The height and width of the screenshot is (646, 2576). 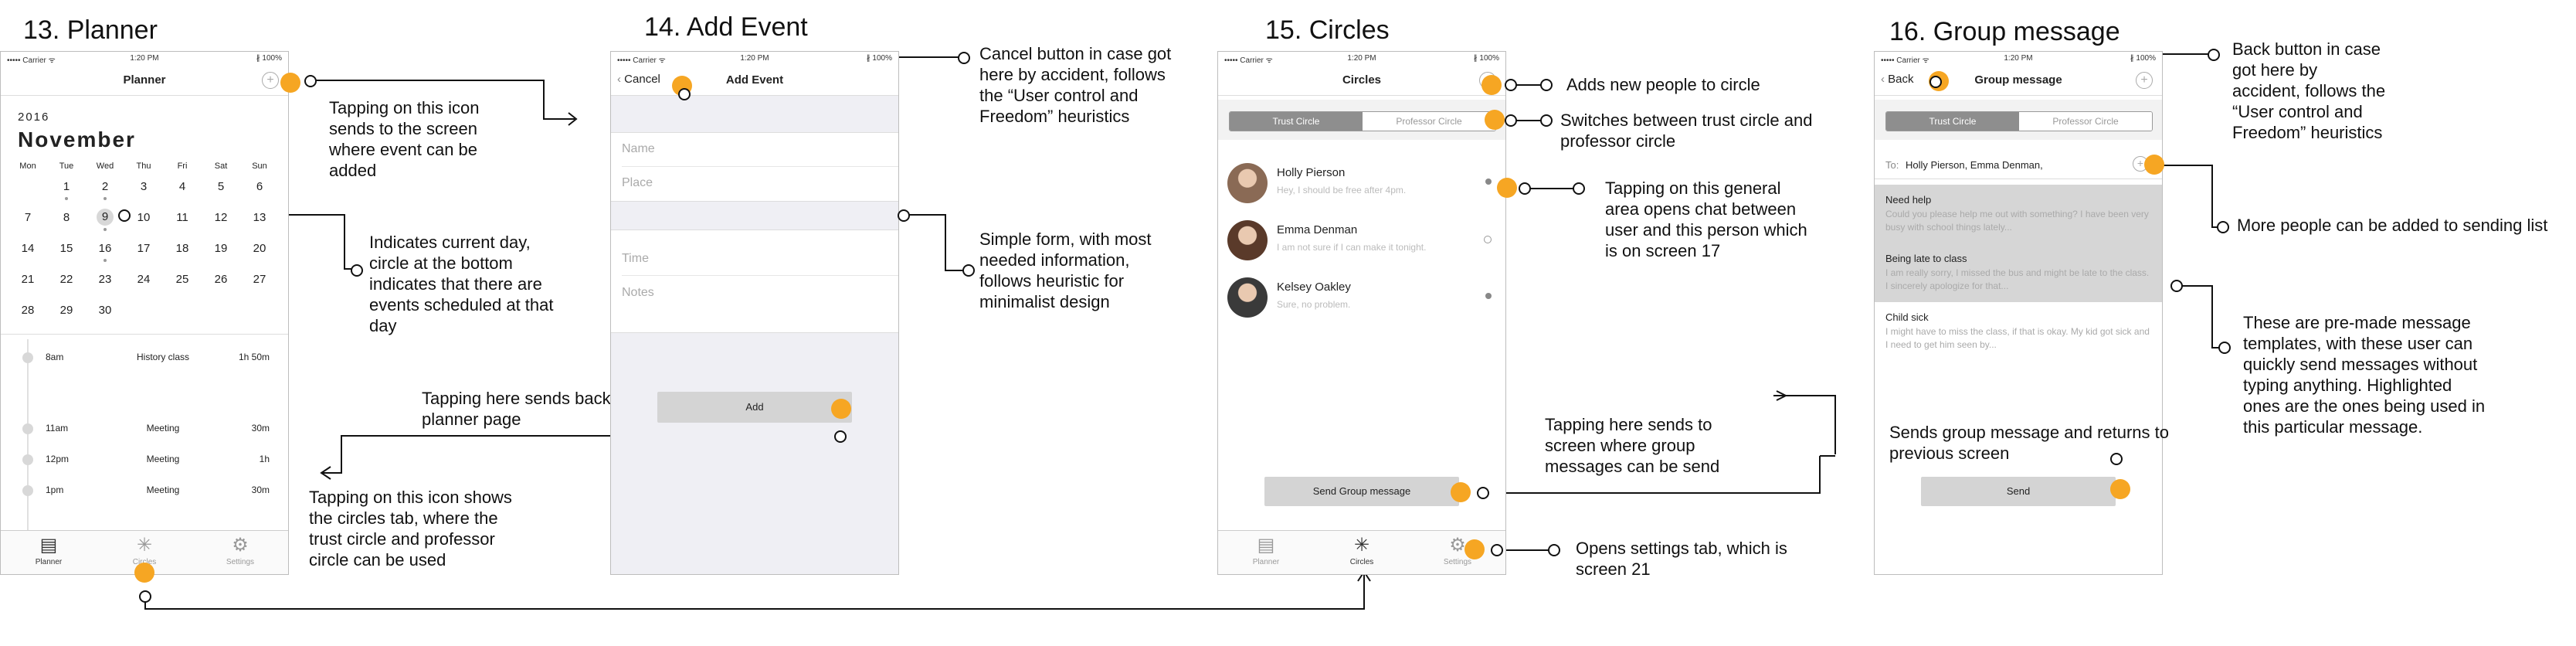 What do you see at coordinates (259, 166) in the screenshot?
I see `weekday-label: Sun` at bounding box center [259, 166].